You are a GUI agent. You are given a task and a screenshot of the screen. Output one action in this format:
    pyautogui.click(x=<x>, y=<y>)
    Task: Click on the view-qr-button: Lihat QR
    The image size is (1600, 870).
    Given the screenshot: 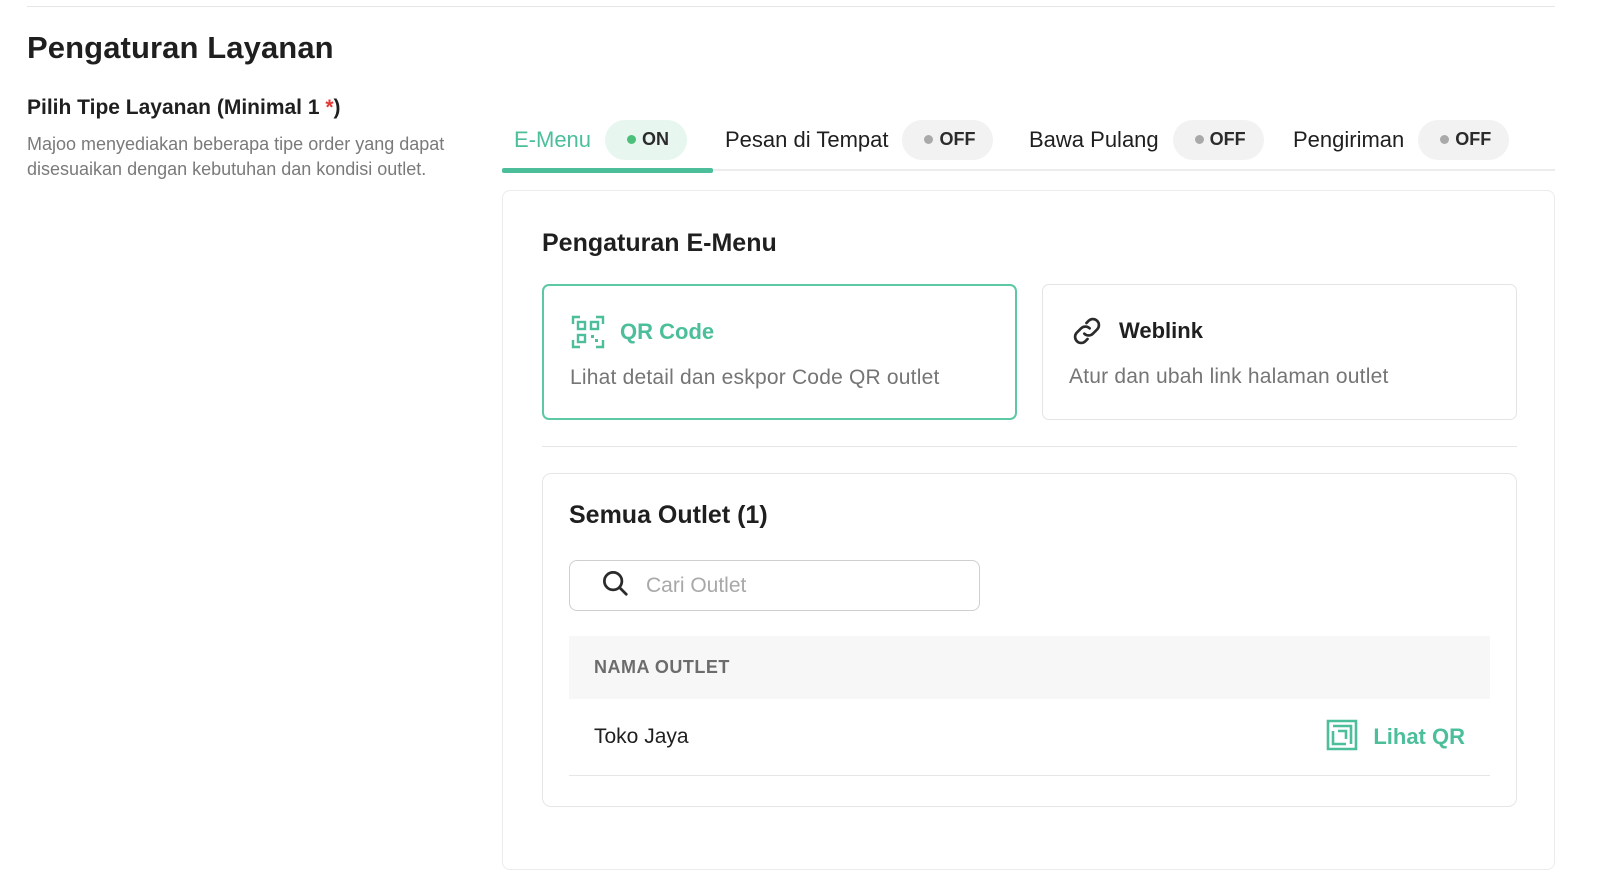 What is the action you would take?
    pyautogui.click(x=1395, y=737)
    